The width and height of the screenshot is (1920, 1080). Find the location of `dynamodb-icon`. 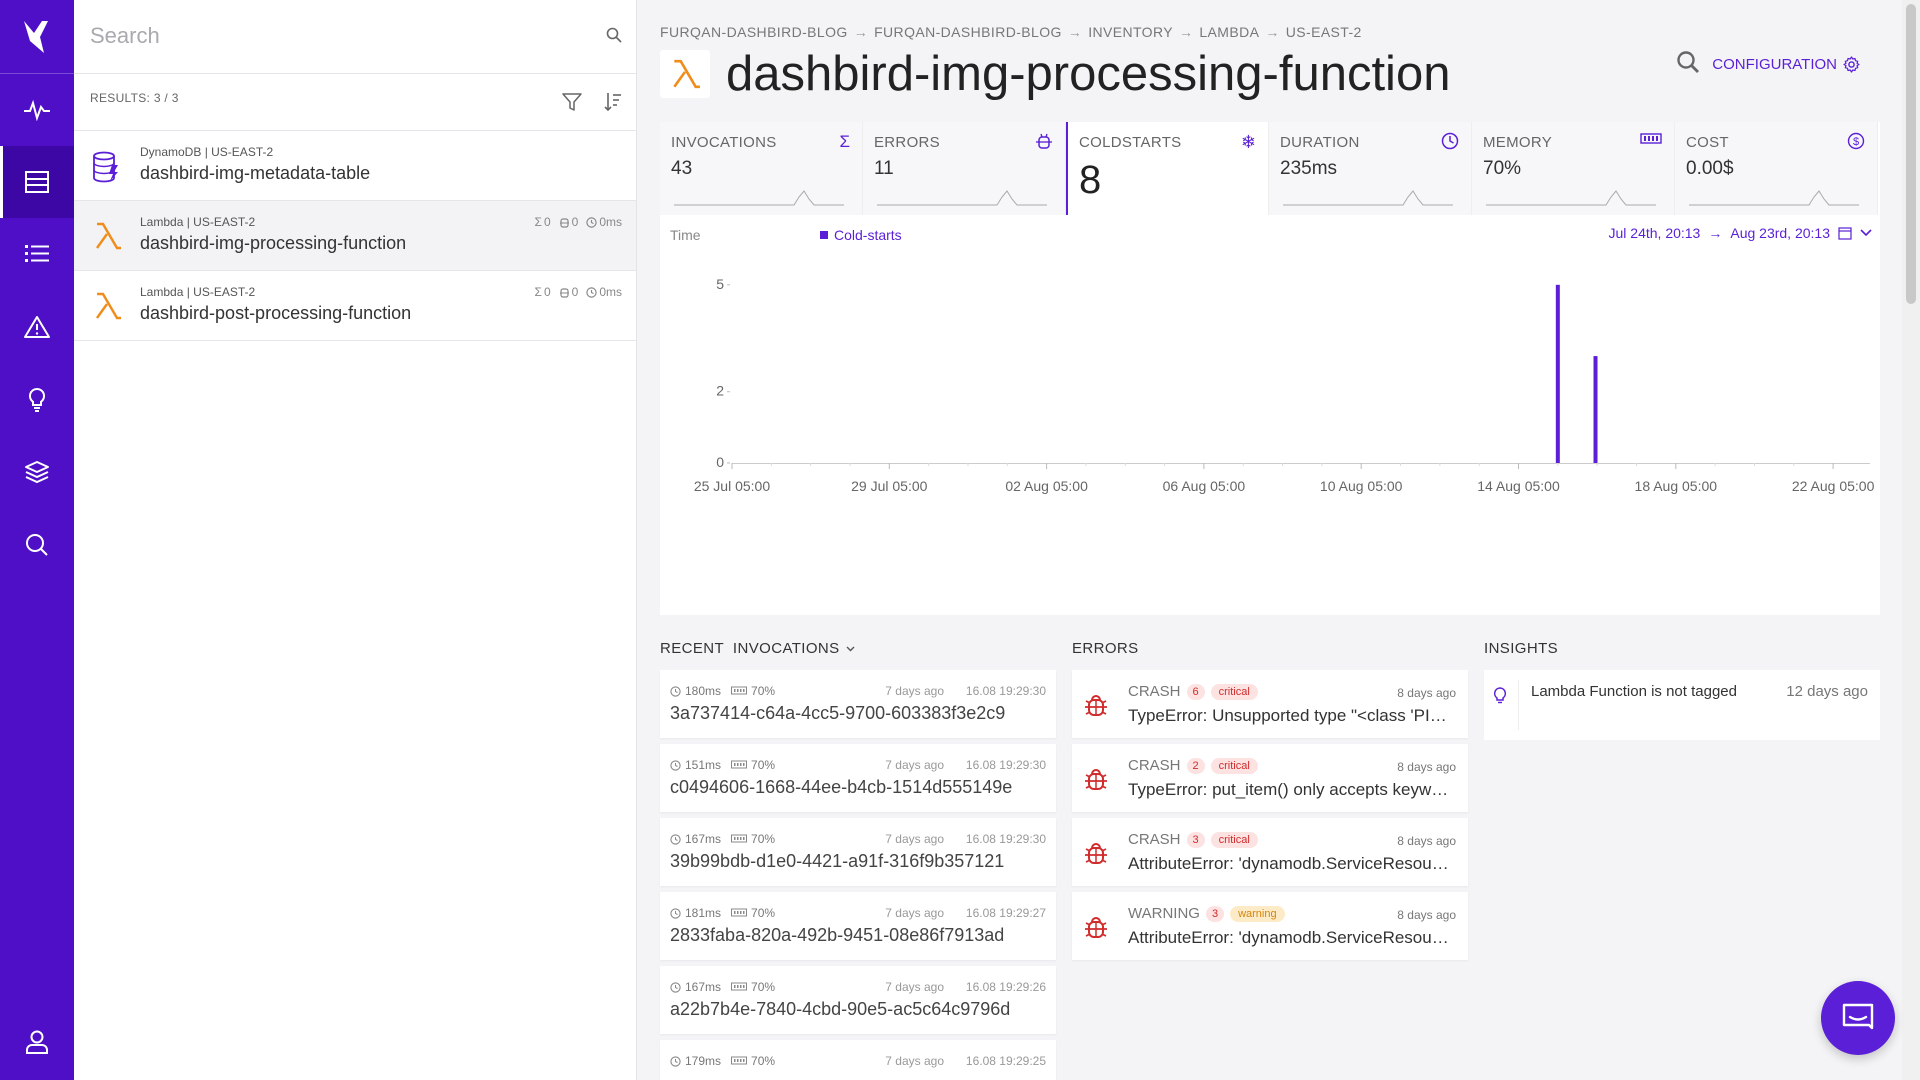

dynamodb-icon is located at coordinates (106, 169).